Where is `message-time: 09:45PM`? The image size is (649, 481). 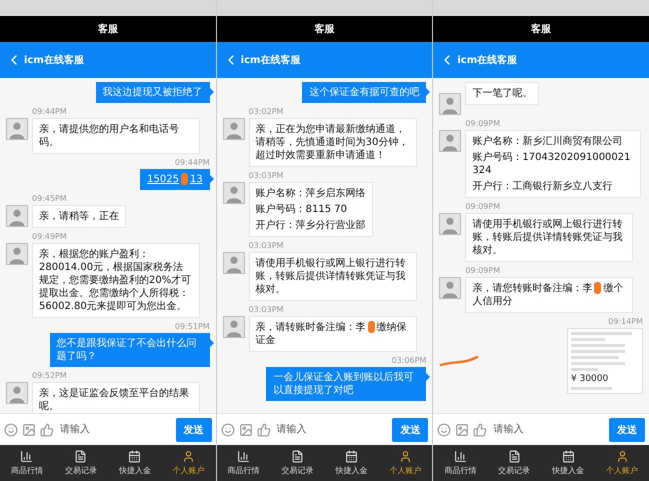
message-time: 09:45PM is located at coordinates (49, 199).